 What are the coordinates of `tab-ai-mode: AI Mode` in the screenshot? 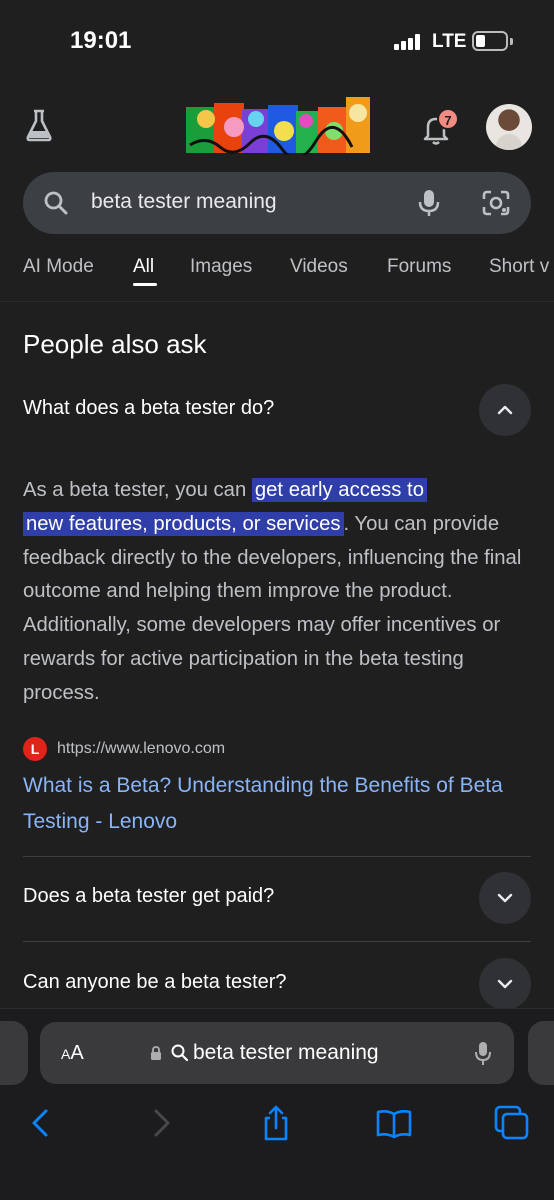 It's located at (58, 267).